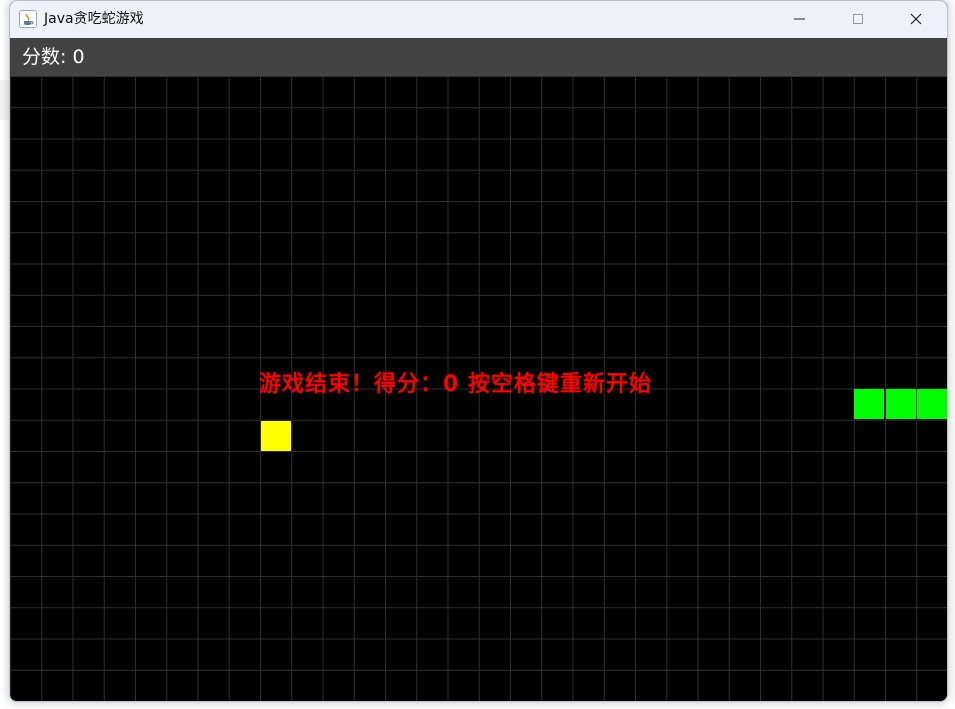 The width and height of the screenshot is (955, 709). I want to click on score-bar: 分数: 0, so click(478, 57).